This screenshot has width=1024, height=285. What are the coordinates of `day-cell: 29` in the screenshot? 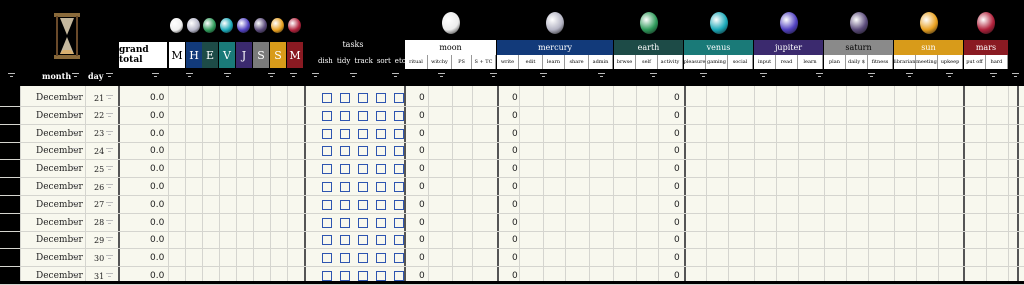 It's located at (99, 240).